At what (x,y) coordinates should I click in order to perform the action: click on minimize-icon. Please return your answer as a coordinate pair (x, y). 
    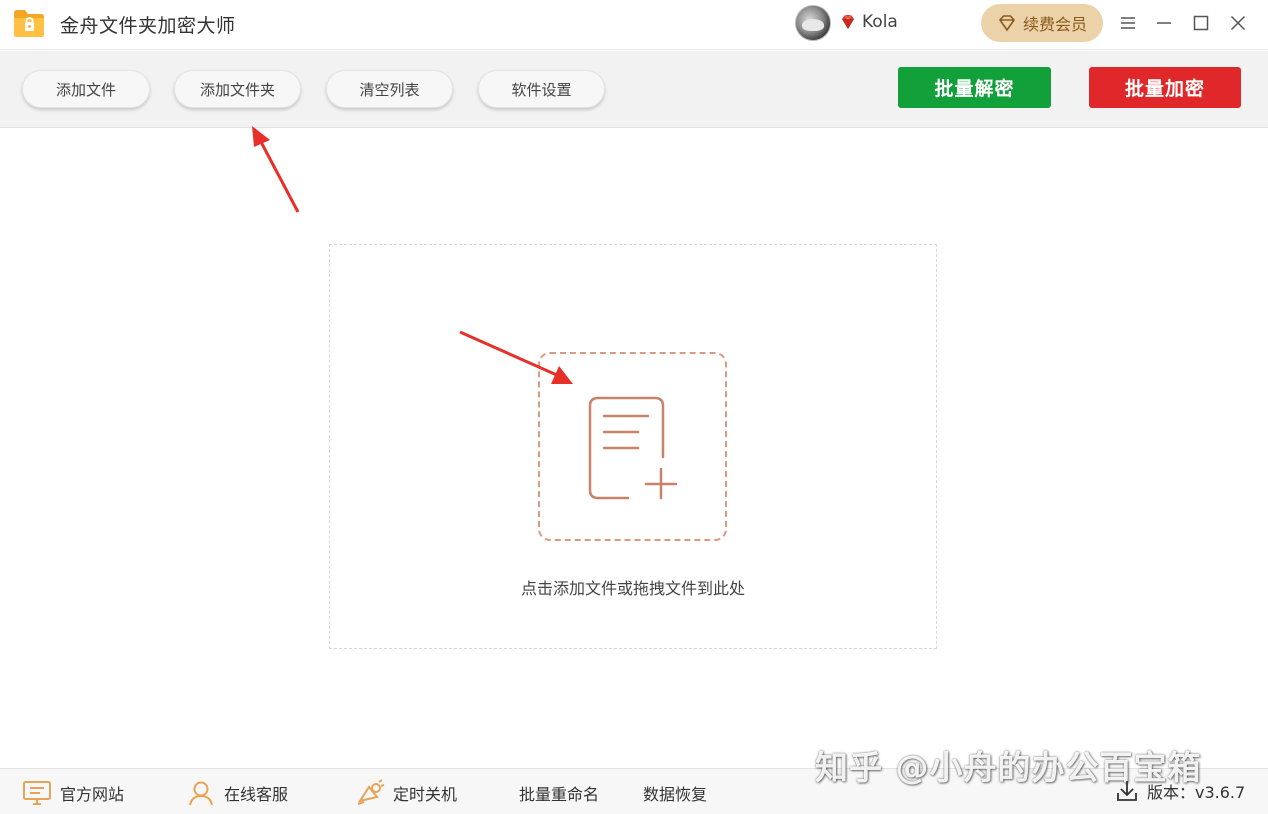
    Looking at the image, I should click on (1164, 23).